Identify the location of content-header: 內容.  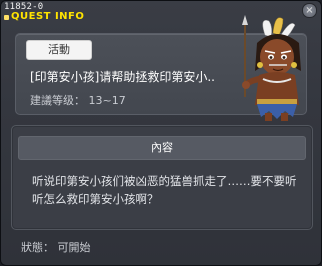
(162, 148).